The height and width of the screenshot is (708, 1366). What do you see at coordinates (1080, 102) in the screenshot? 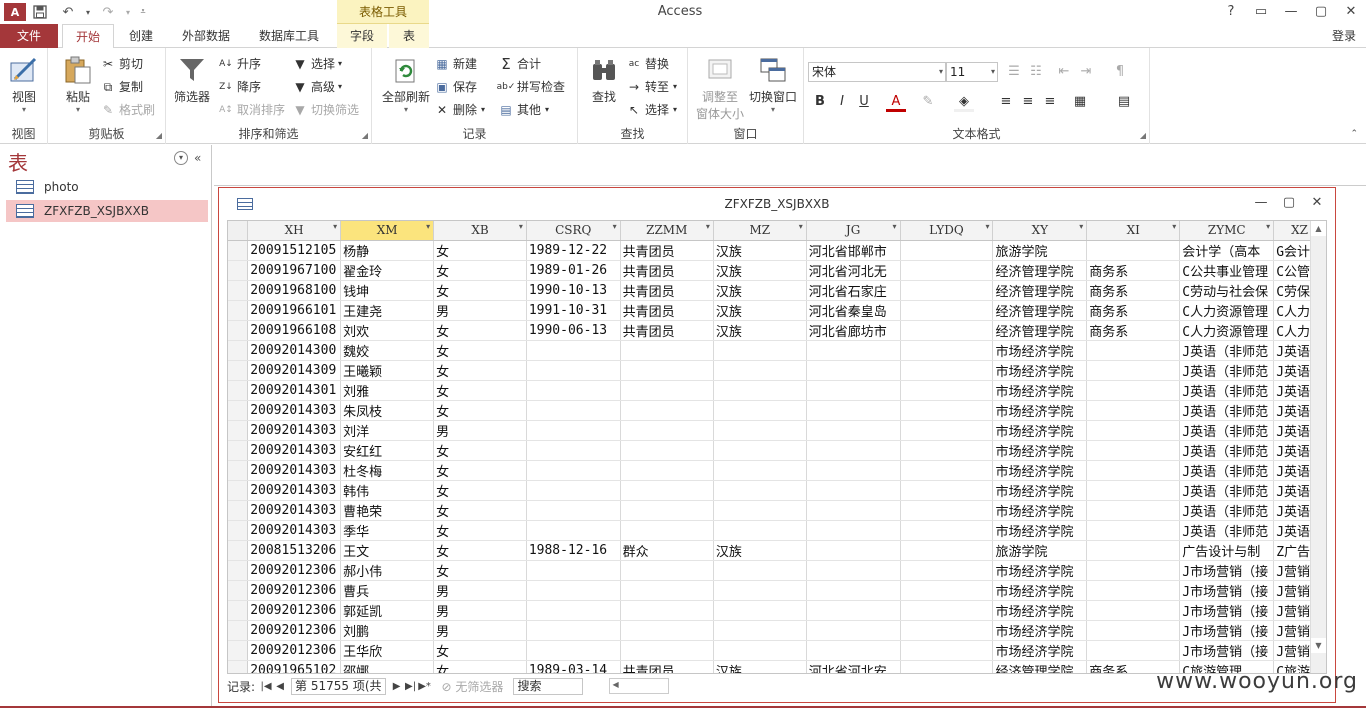
I see `gridlines-icon: ▦` at bounding box center [1080, 102].